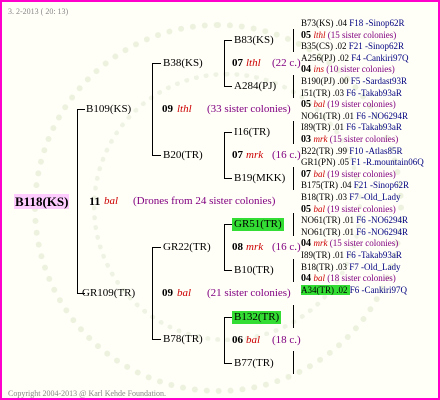  I want to click on ancestor-name: I51(TR), so click(316, 93).